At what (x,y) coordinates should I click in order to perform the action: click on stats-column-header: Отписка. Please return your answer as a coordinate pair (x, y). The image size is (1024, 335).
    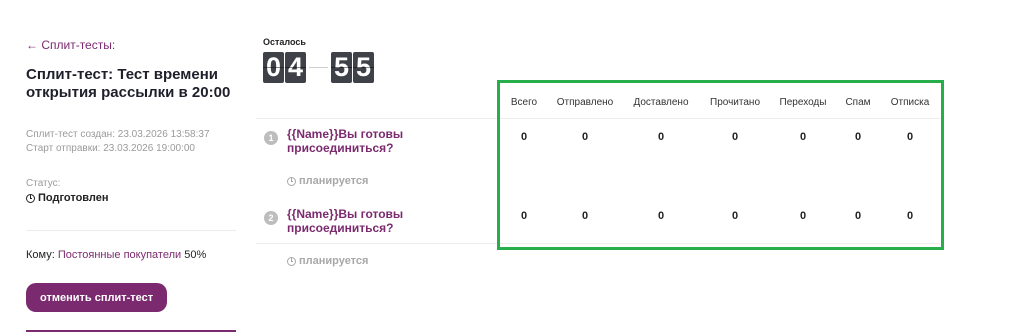
    Looking at the image, I should click on (910, 102).